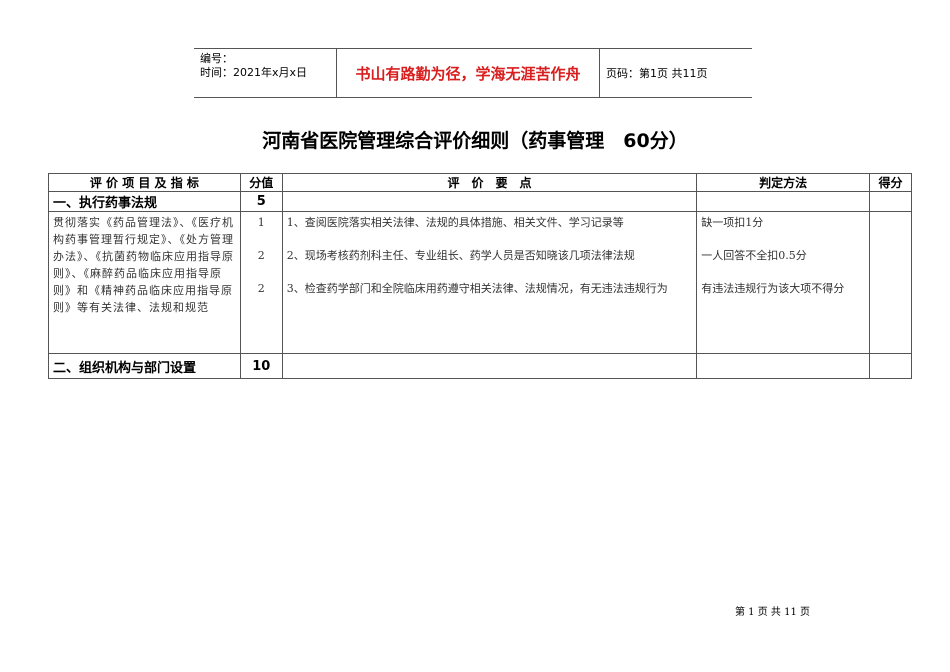  Describe the element at coordinates (144, 182) in the screenshot. I see `column-header: 评 价 项 目 及 指 标` at that location.